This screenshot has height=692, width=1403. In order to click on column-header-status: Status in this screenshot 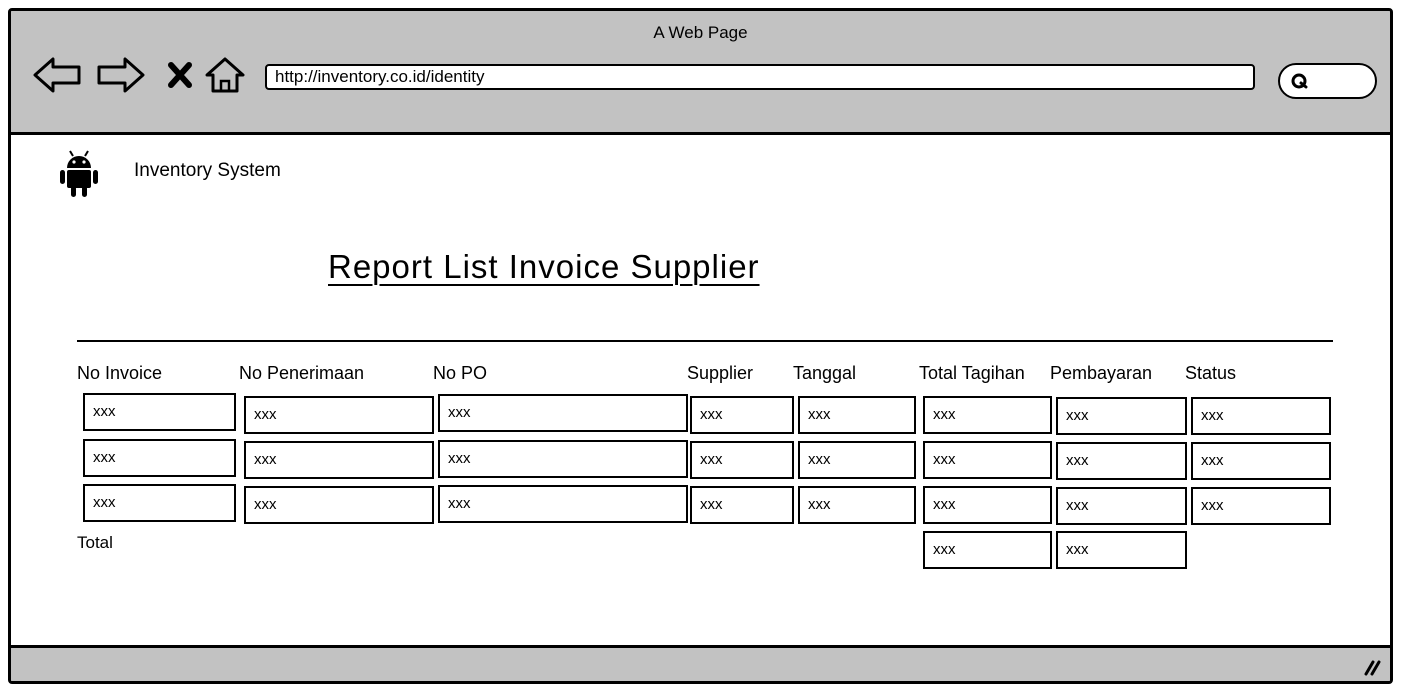, I will do `click(1211, 373)`.